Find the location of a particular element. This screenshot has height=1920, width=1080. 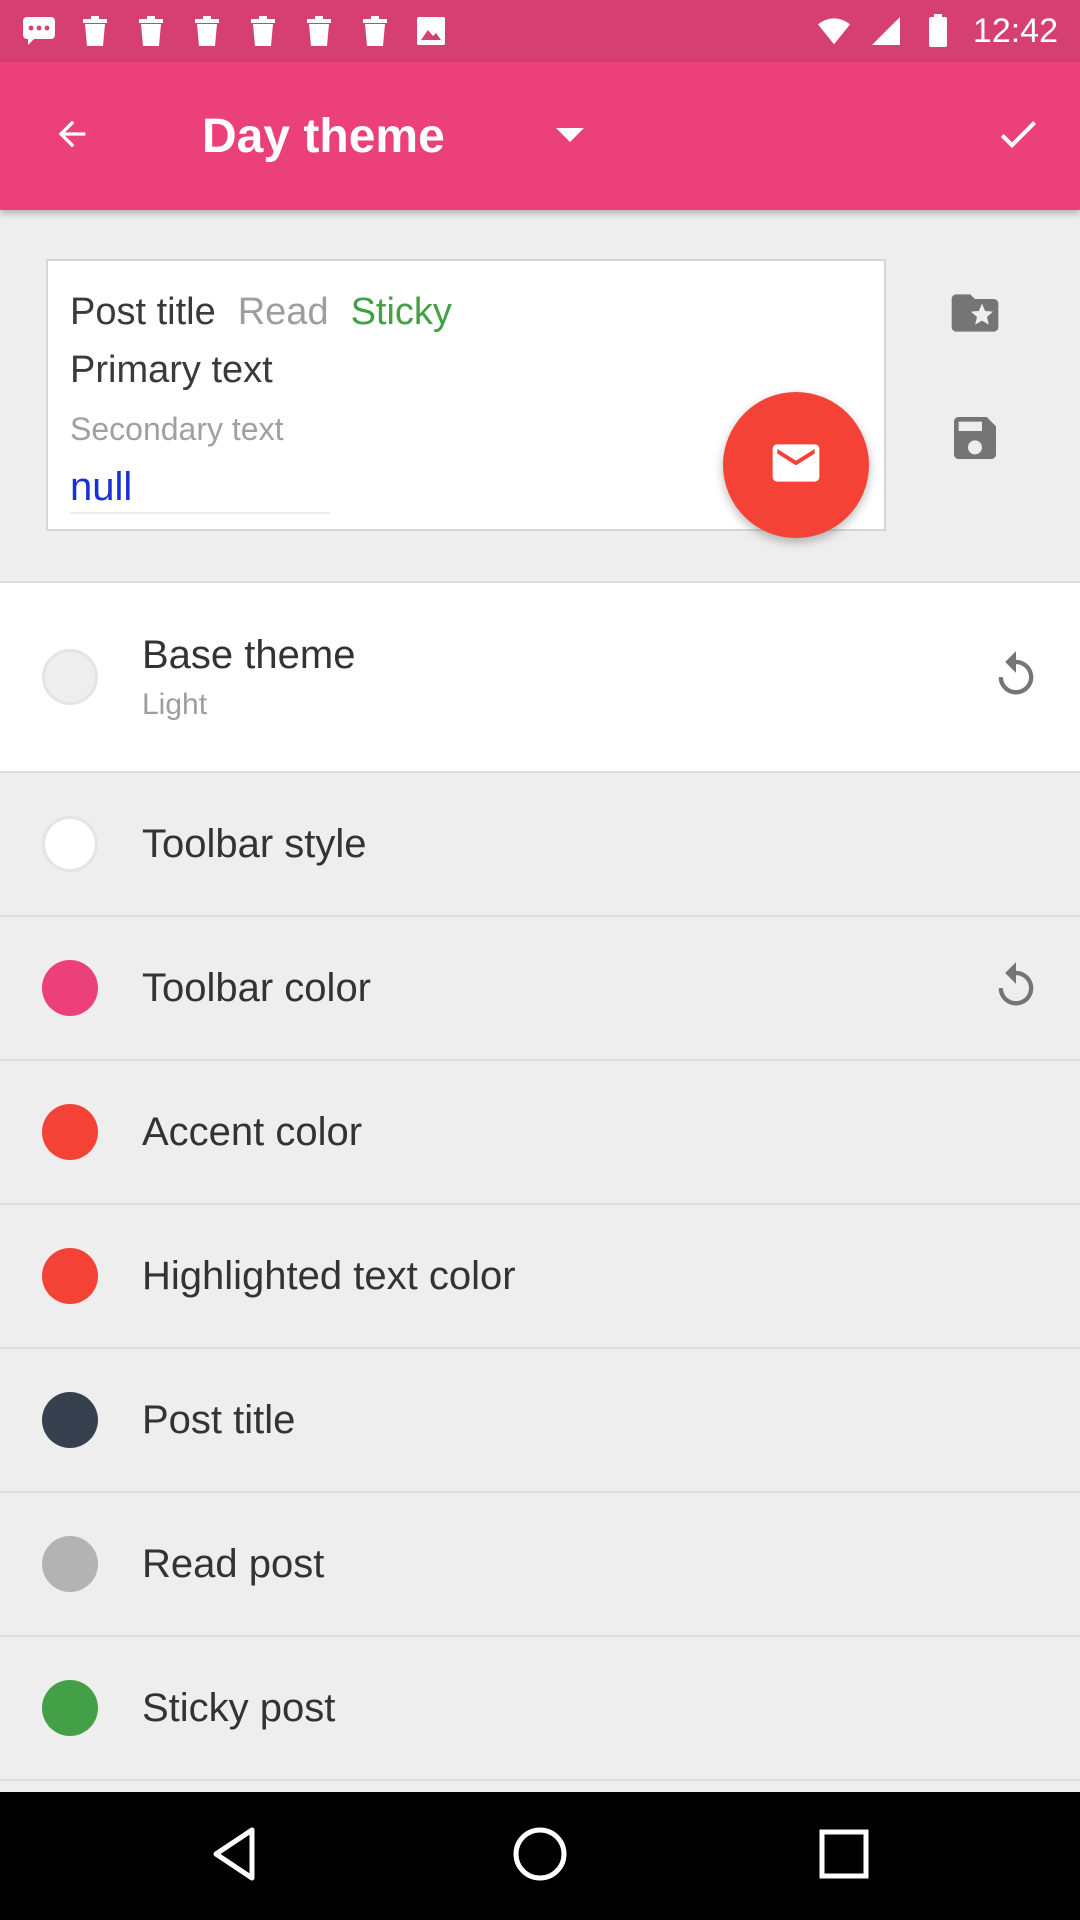

circle-home-icon is located at coordinates (540, 1856).